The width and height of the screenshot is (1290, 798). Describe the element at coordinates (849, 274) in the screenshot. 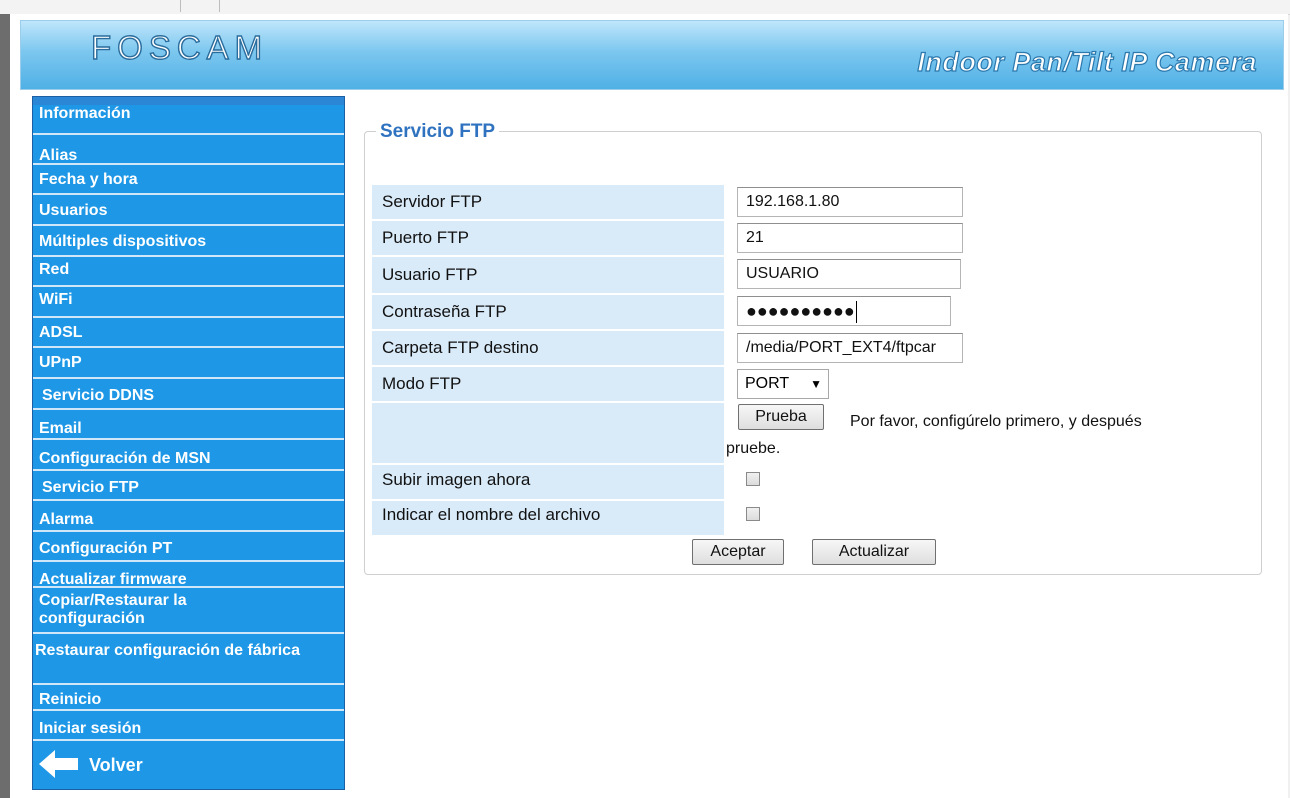

I see `ftp-user-input: USUARIO` at that location.